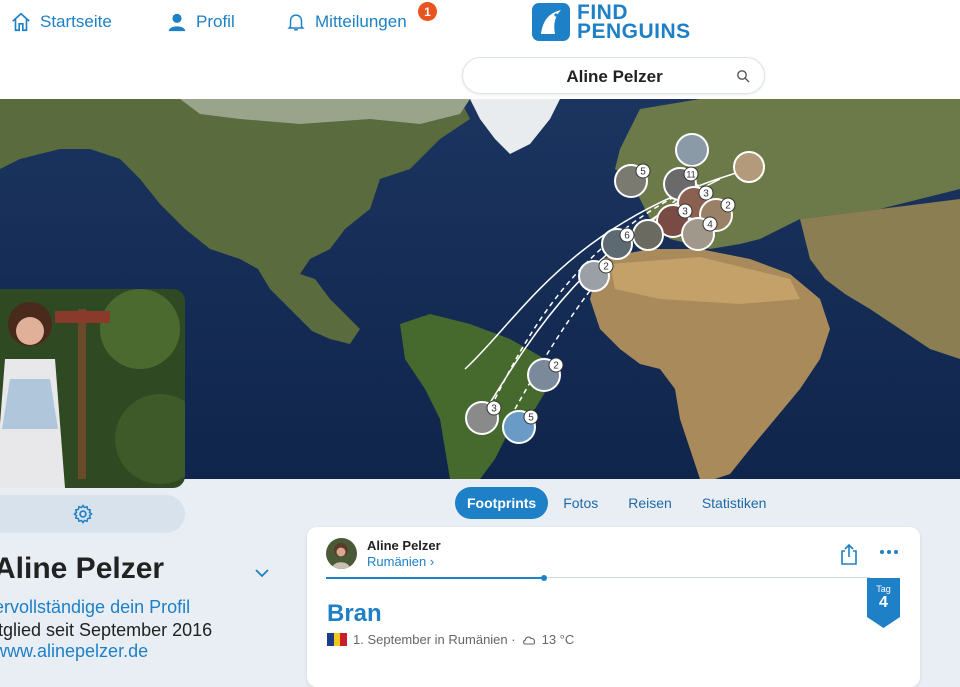 The width and height of the screenshot is (960, 687). What do you see at coordinates (337, 639) in the screenshot?
I see `romania-flag-icon` at bounding box center [337, 639].